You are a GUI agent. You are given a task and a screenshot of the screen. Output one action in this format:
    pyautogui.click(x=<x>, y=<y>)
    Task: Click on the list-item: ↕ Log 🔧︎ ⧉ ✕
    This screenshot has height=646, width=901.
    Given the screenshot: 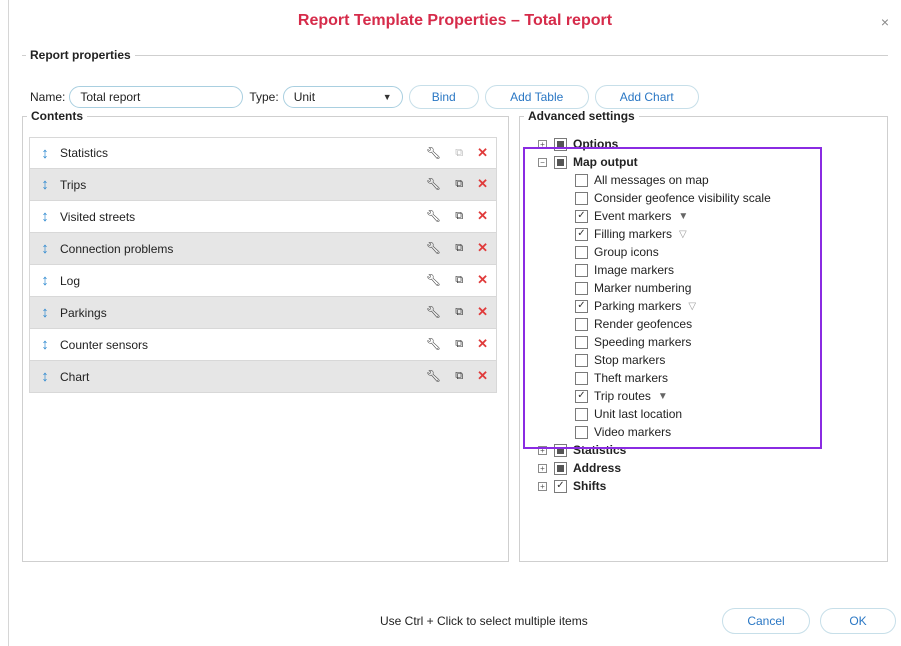 What is the action you would take?
    pyautogui.click(x=263, y=281)
    